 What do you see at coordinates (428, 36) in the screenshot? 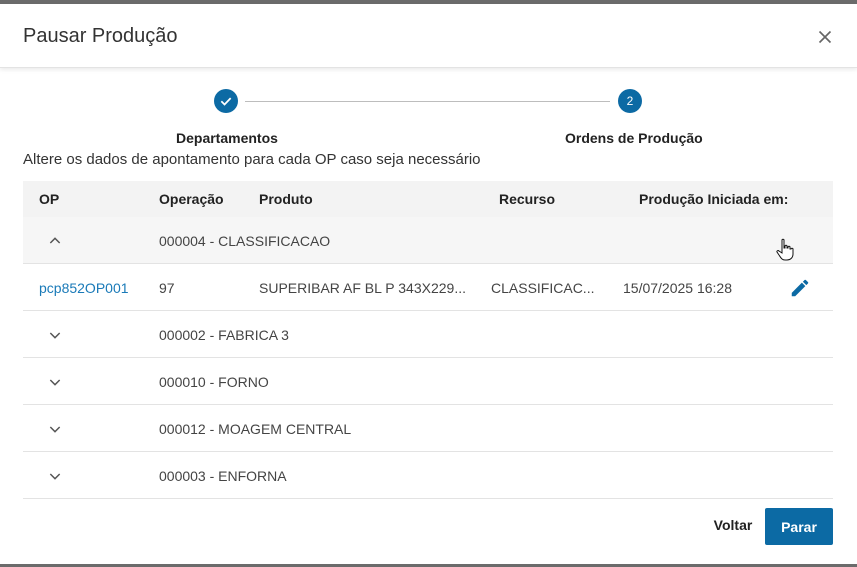
I see `dialog-header: Pausar Produção` at bounding box center [428, 36].